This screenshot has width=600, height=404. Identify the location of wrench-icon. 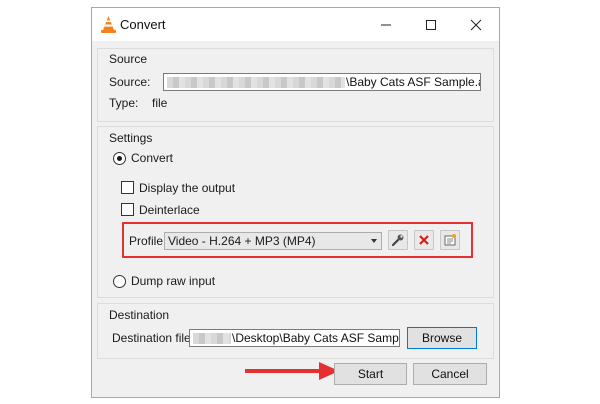
(397, 240).